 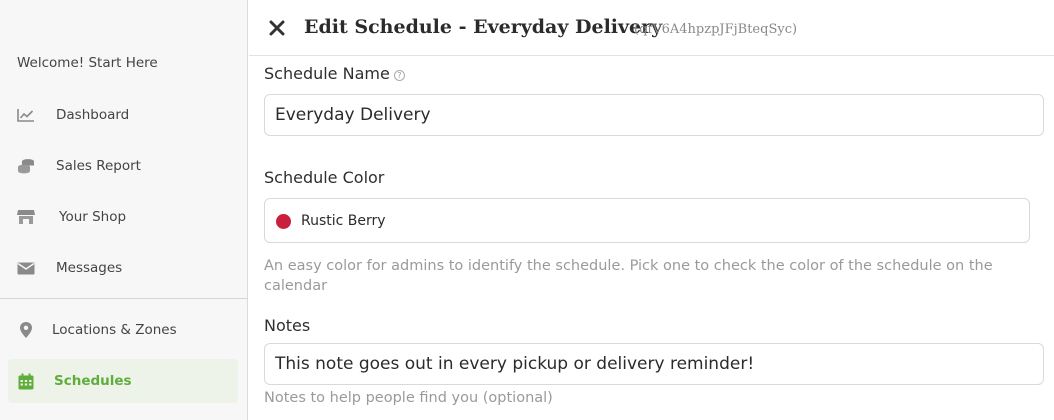 What do you see at coordinates (93, 217) in the screenshot?
I see `sidebar-item-label: Your Shop` at bounding box center [93, 217].